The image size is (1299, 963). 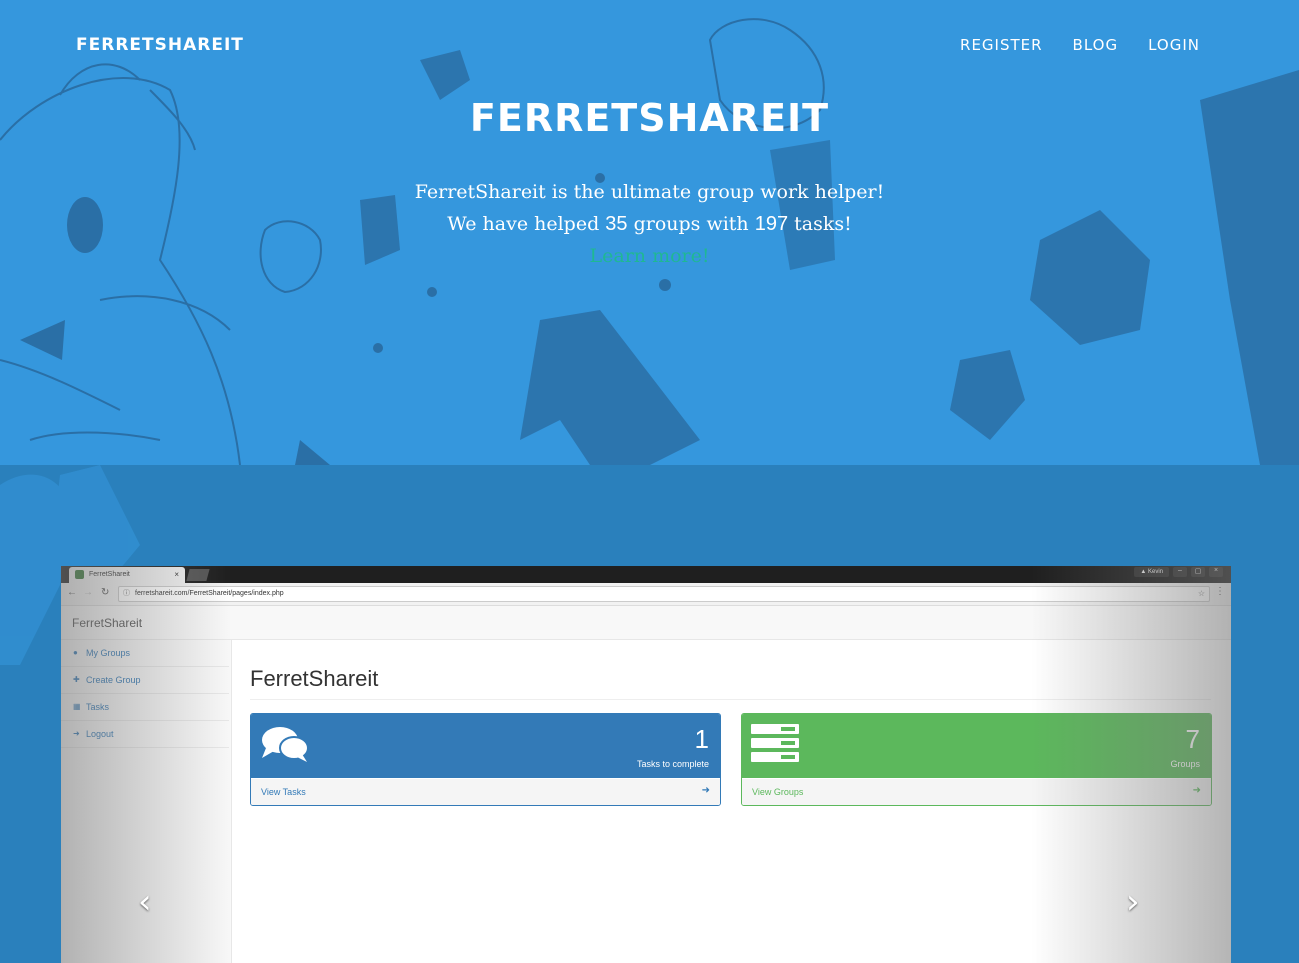 I want to click on groups-count-label: Groups, so click(x=1185, y=764).